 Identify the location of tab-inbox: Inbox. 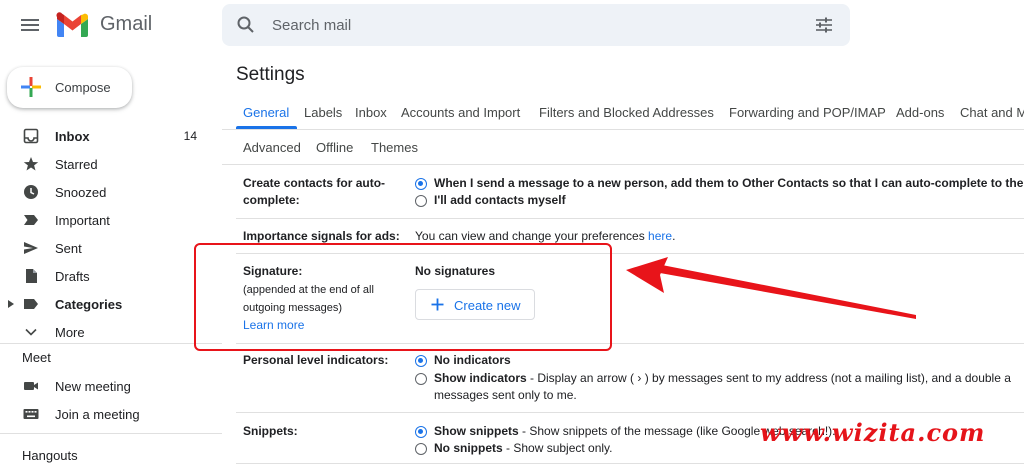
(371, 112).